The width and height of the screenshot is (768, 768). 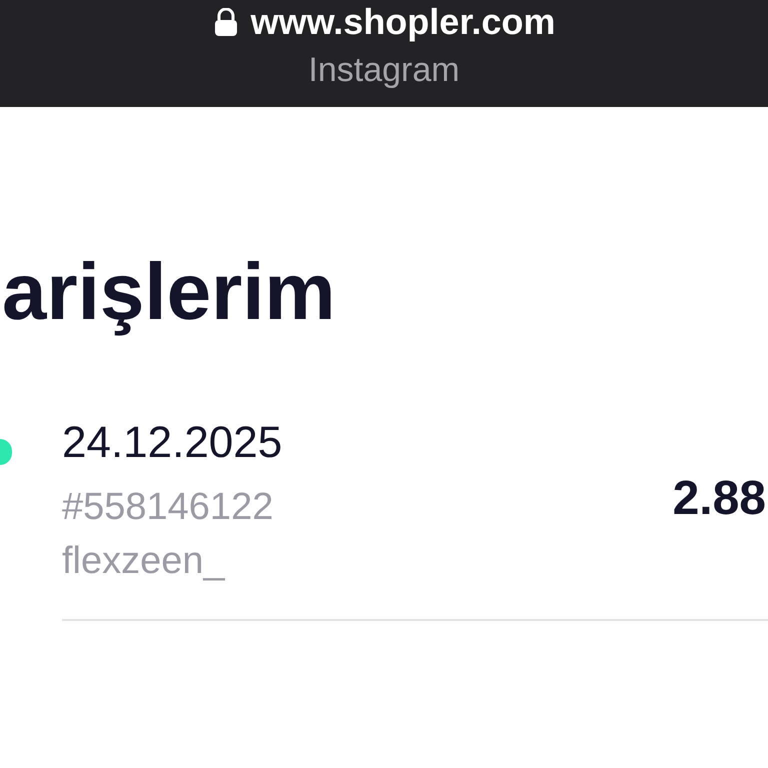 I want to click on order-amount: 2.88, so click(x=719, y=499).